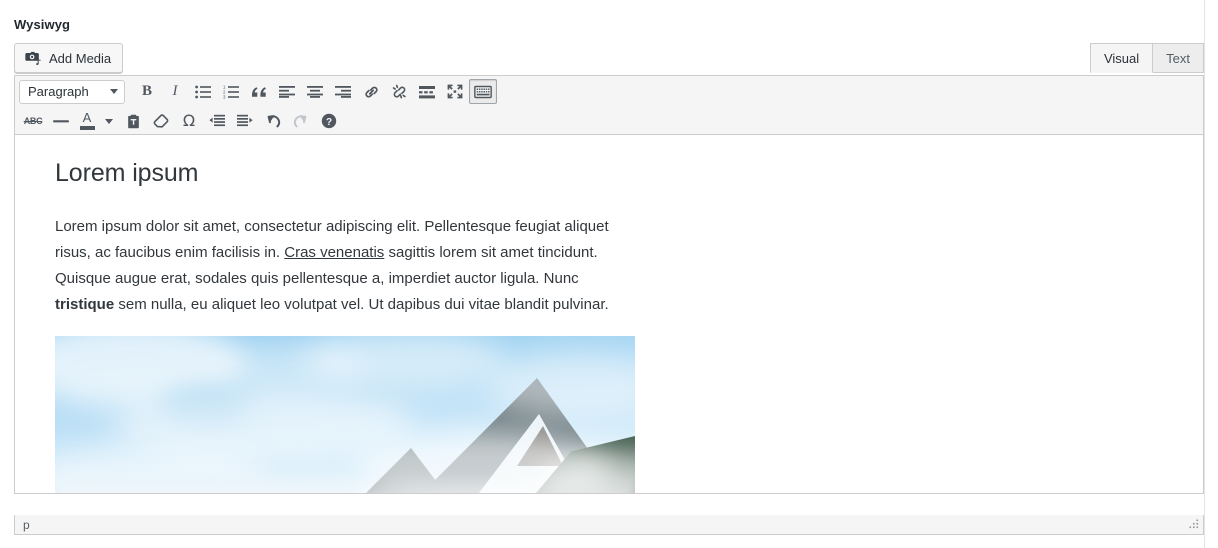 The height and width of the screenshot is (548, 1218). I want to click on numbered-list-button: 1 2 3, so click(231, 91).